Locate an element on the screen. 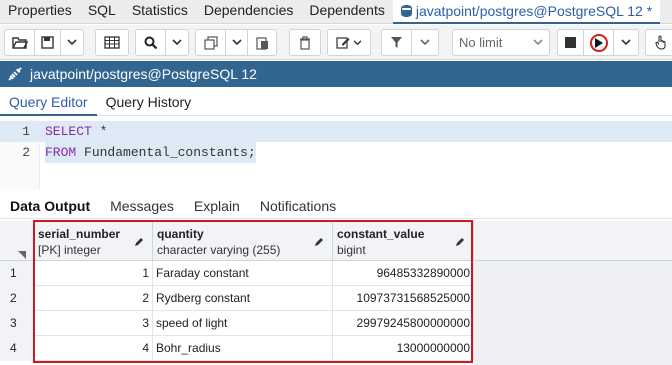 Image resolution: width=672 pixels, height=365 pixels. cell-constant-value: 10973731568525000 is located at coordinates (403, 298).